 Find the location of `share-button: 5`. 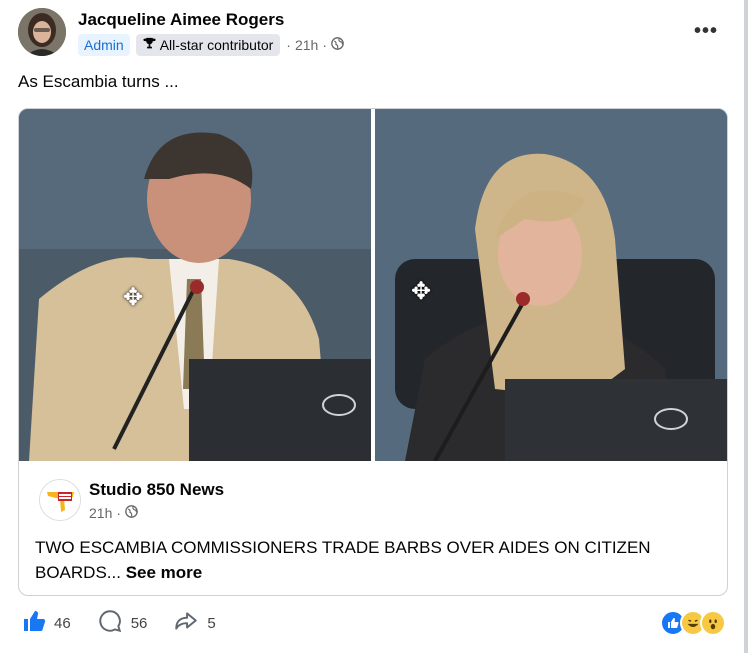

share-button: 5 is located at coordinates (194, 623).